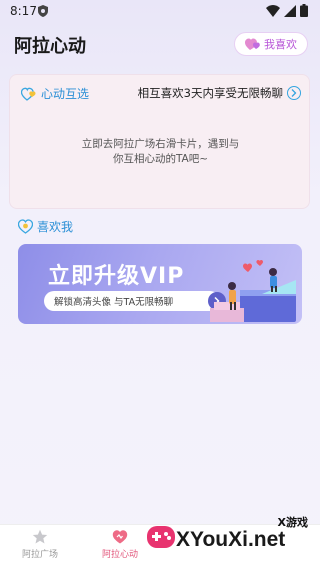  I want to click on wifi-icon, so click(273, 10).